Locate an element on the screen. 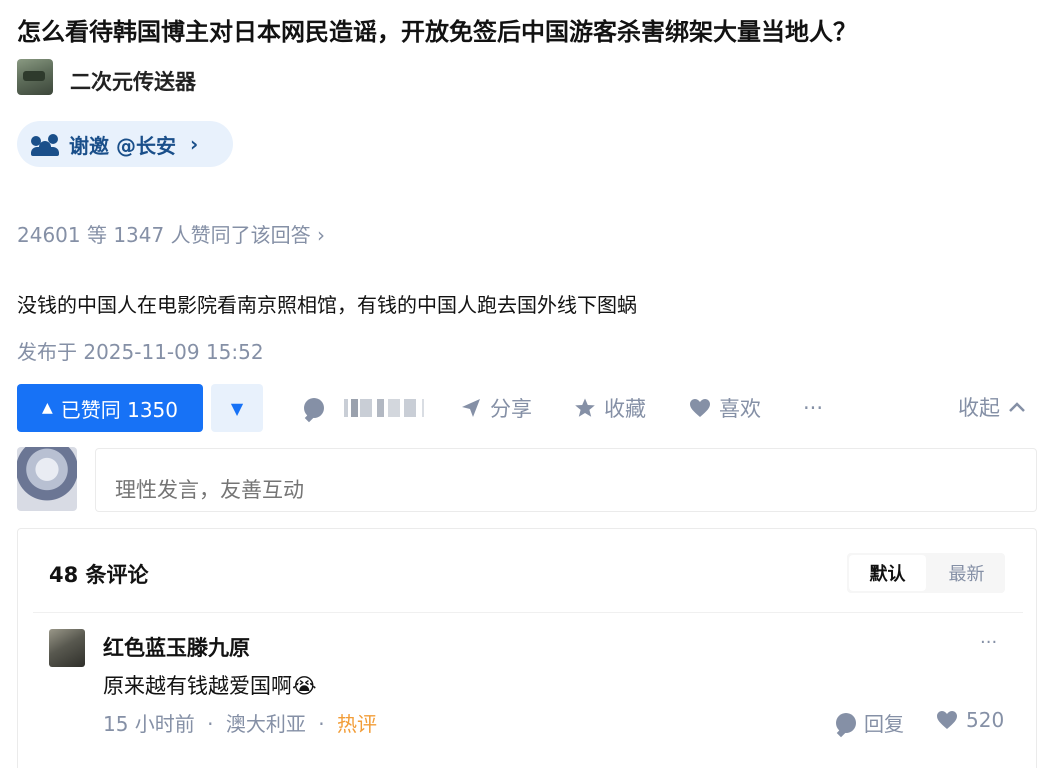  comment-reply-button: 回复 is located at coordinates (870, 722).